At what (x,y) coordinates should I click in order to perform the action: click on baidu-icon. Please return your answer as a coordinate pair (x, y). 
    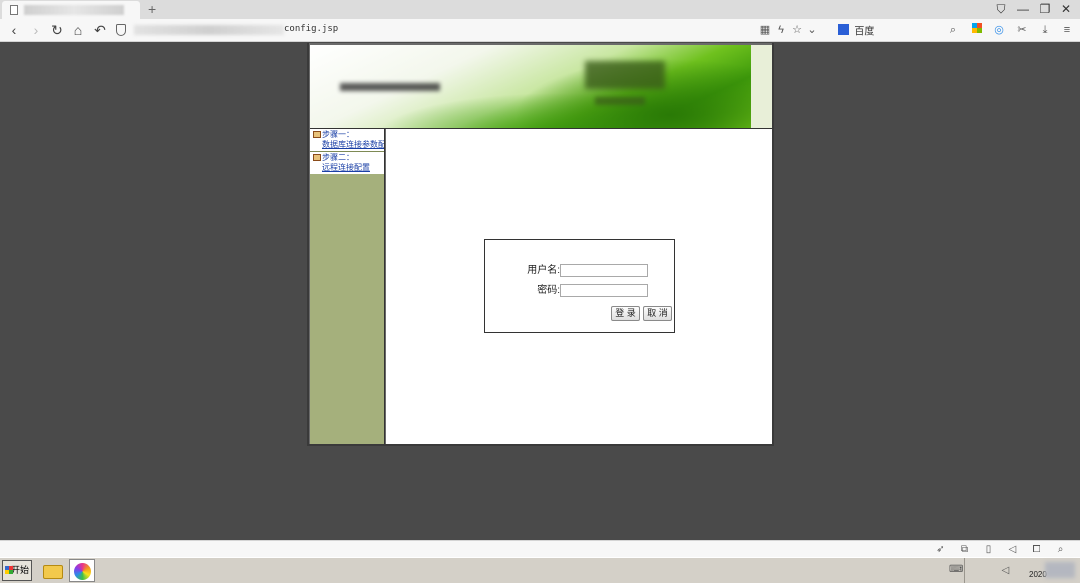
    Looking at the image, I should click on (843, 30).